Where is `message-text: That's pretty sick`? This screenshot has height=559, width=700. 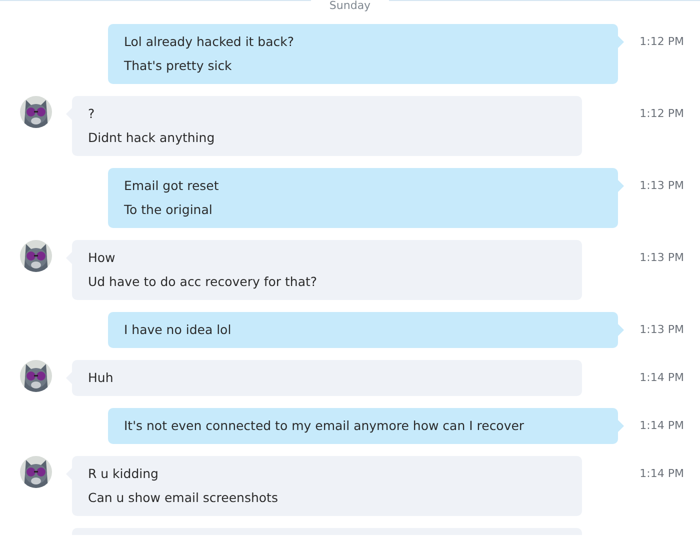 message-text: That's pretty sick is located at coordinates (178, 66).